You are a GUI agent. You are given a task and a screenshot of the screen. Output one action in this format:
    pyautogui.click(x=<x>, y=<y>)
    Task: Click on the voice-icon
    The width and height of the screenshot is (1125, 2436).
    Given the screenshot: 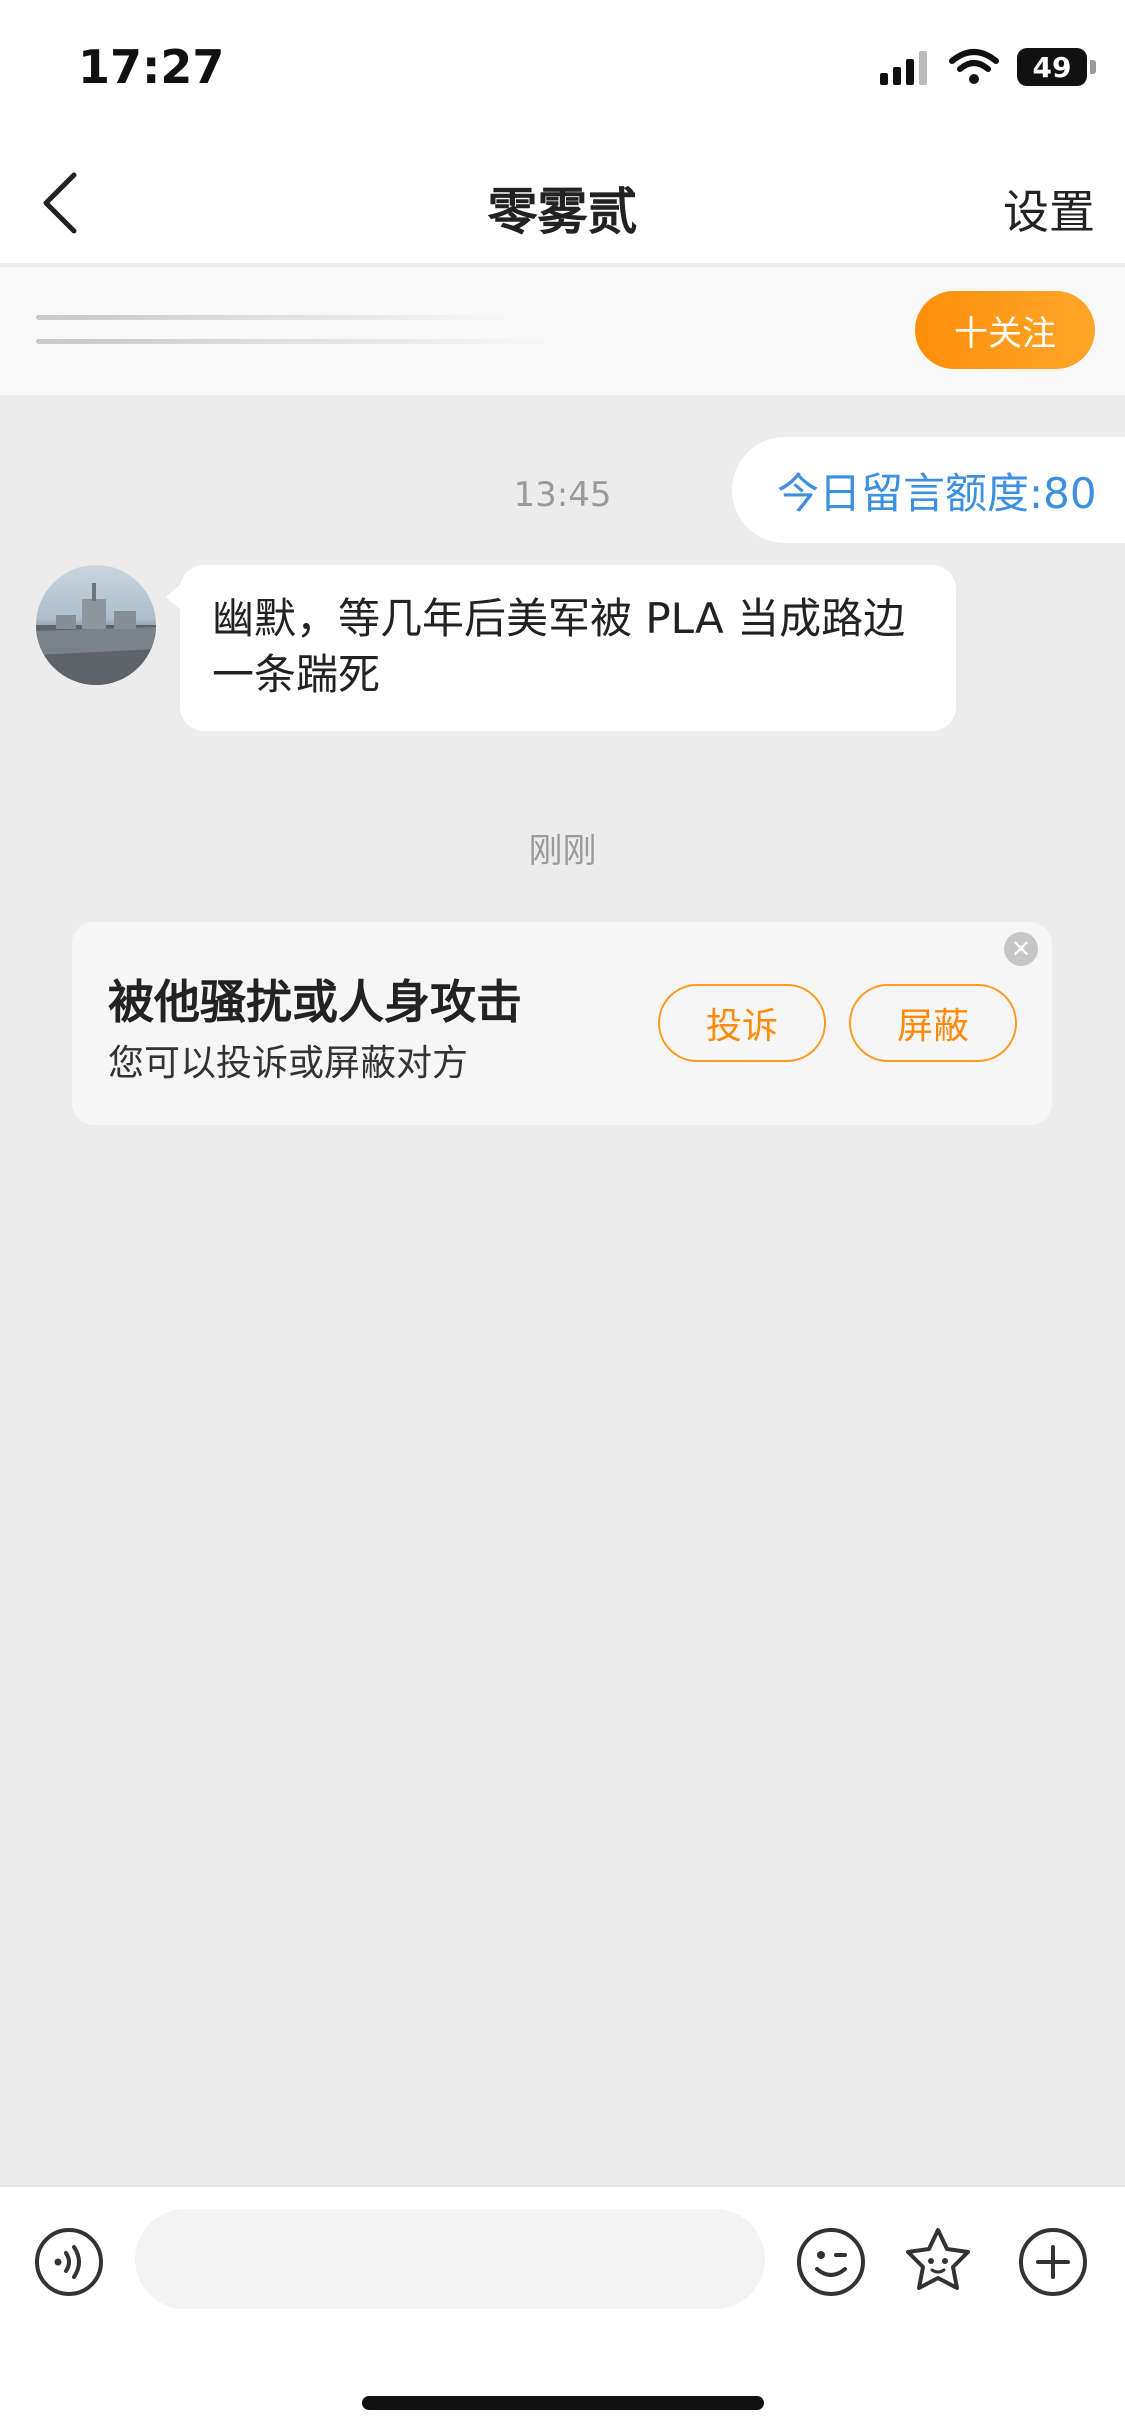 What is the action you would take?
    pyautogui.click(x=69, y=2262)
    